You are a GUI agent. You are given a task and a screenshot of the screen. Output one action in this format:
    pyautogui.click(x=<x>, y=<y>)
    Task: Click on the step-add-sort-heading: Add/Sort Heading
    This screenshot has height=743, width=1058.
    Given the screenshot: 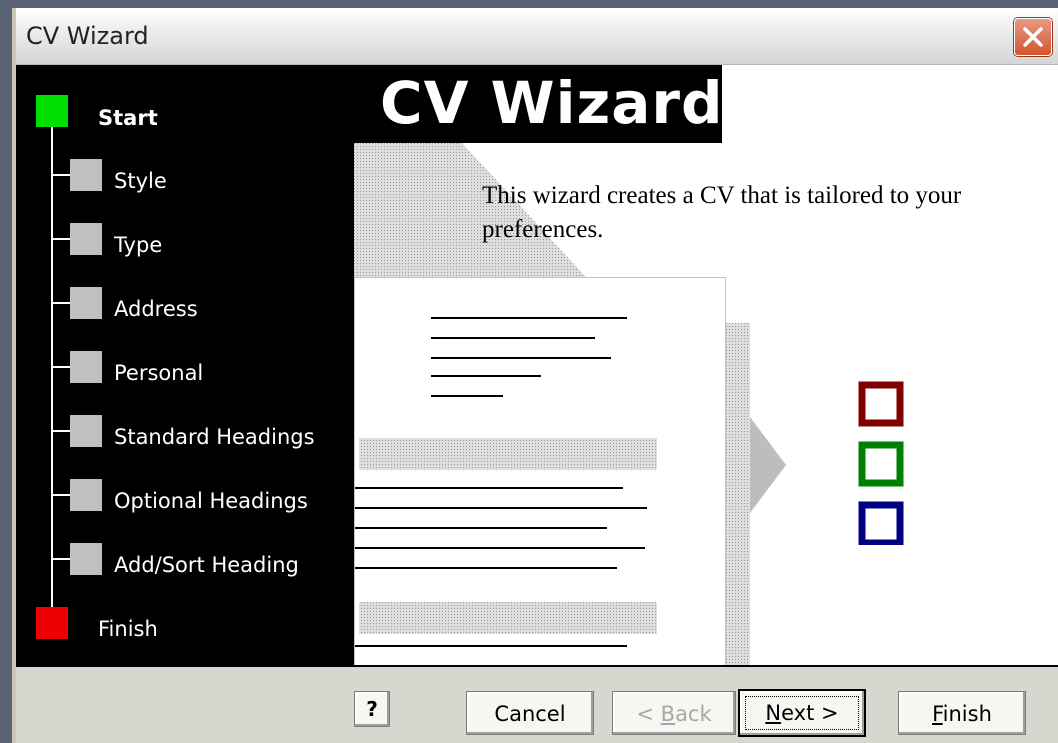 What is the action you would take?
    pyautogui.click(x=206, y=565)
    